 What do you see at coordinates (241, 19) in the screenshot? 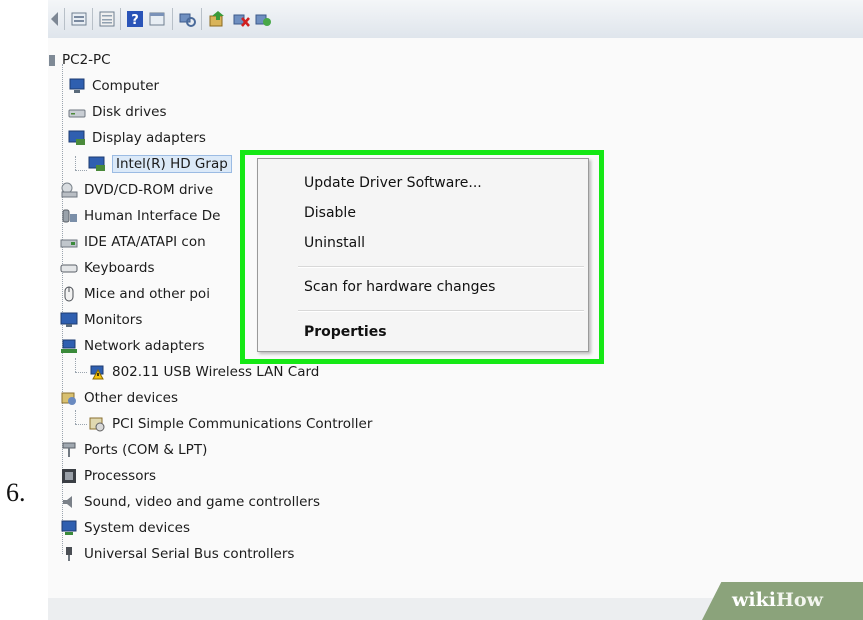
I see `uninstall-icon` at bounding box center [241, 19].